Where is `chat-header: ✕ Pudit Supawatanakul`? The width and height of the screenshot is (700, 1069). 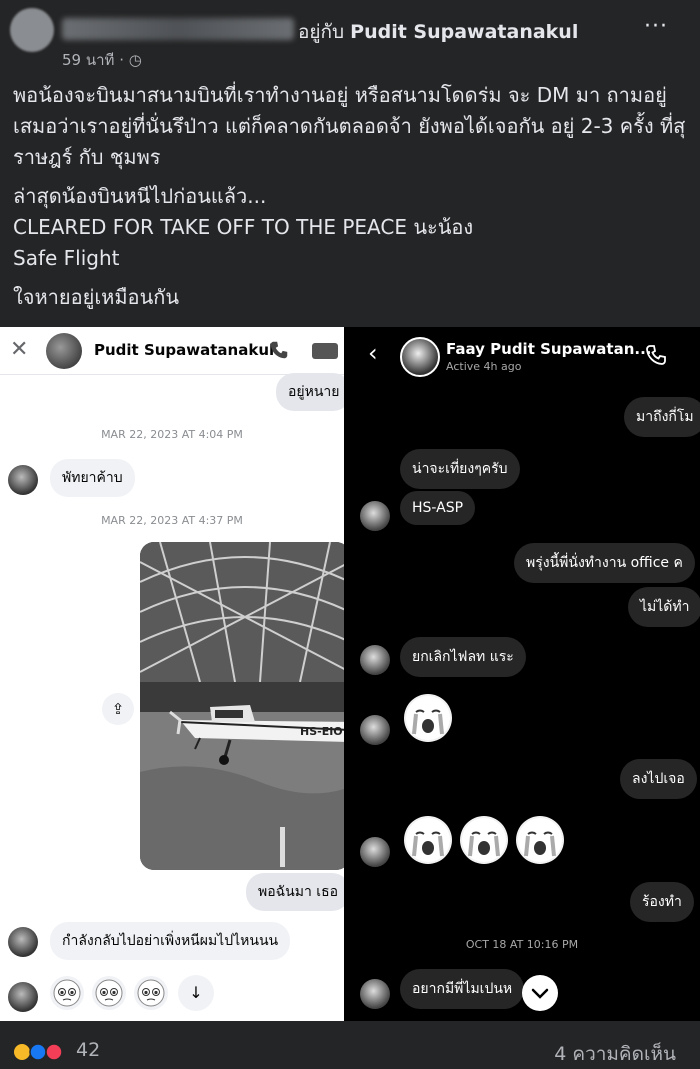 chat-header: ✕ Pudit Supawatanakul is located at coordinates (172, 351).